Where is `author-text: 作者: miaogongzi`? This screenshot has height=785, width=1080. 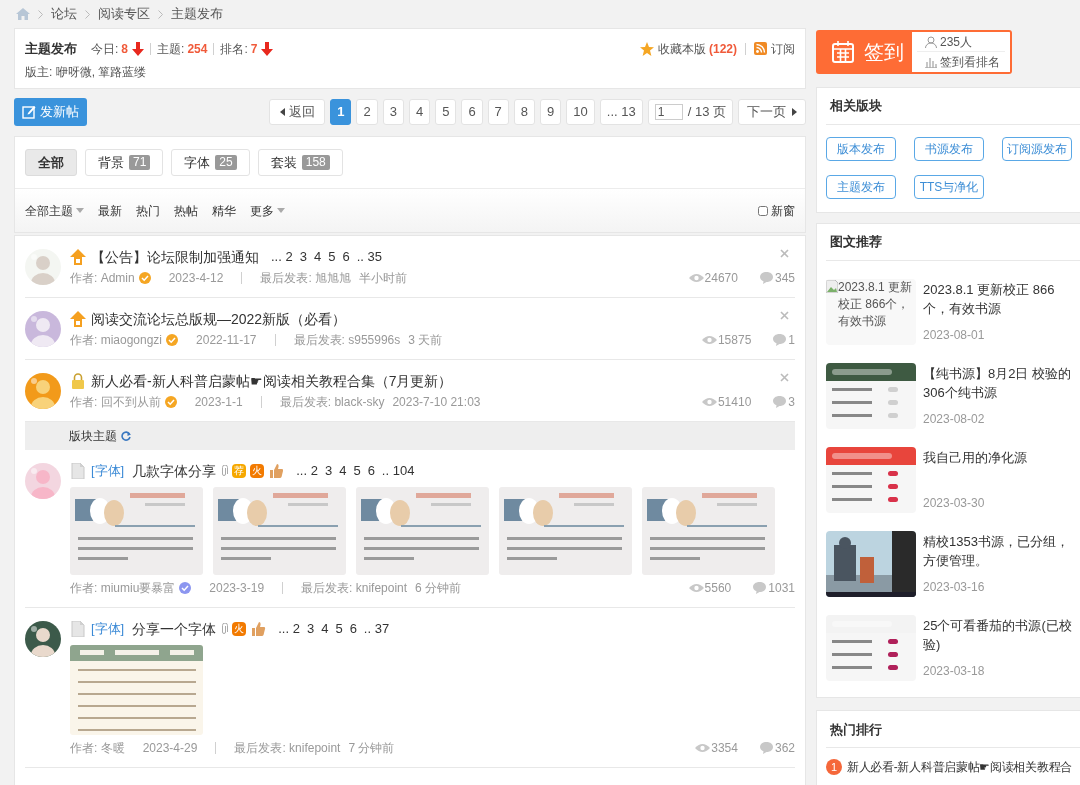 author-text: 作者: miaogongzi is located at coordinates (116, 340).